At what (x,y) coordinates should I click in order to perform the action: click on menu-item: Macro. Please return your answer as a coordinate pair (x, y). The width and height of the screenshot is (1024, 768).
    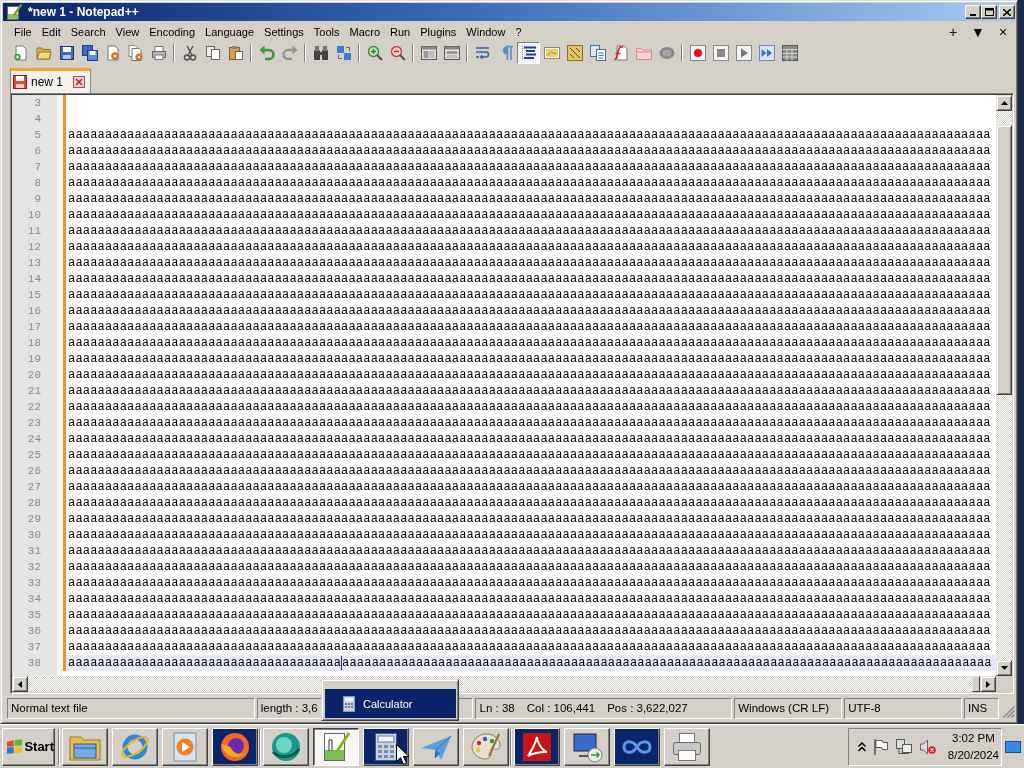
    Looking at the image, I should click on (365, 32).